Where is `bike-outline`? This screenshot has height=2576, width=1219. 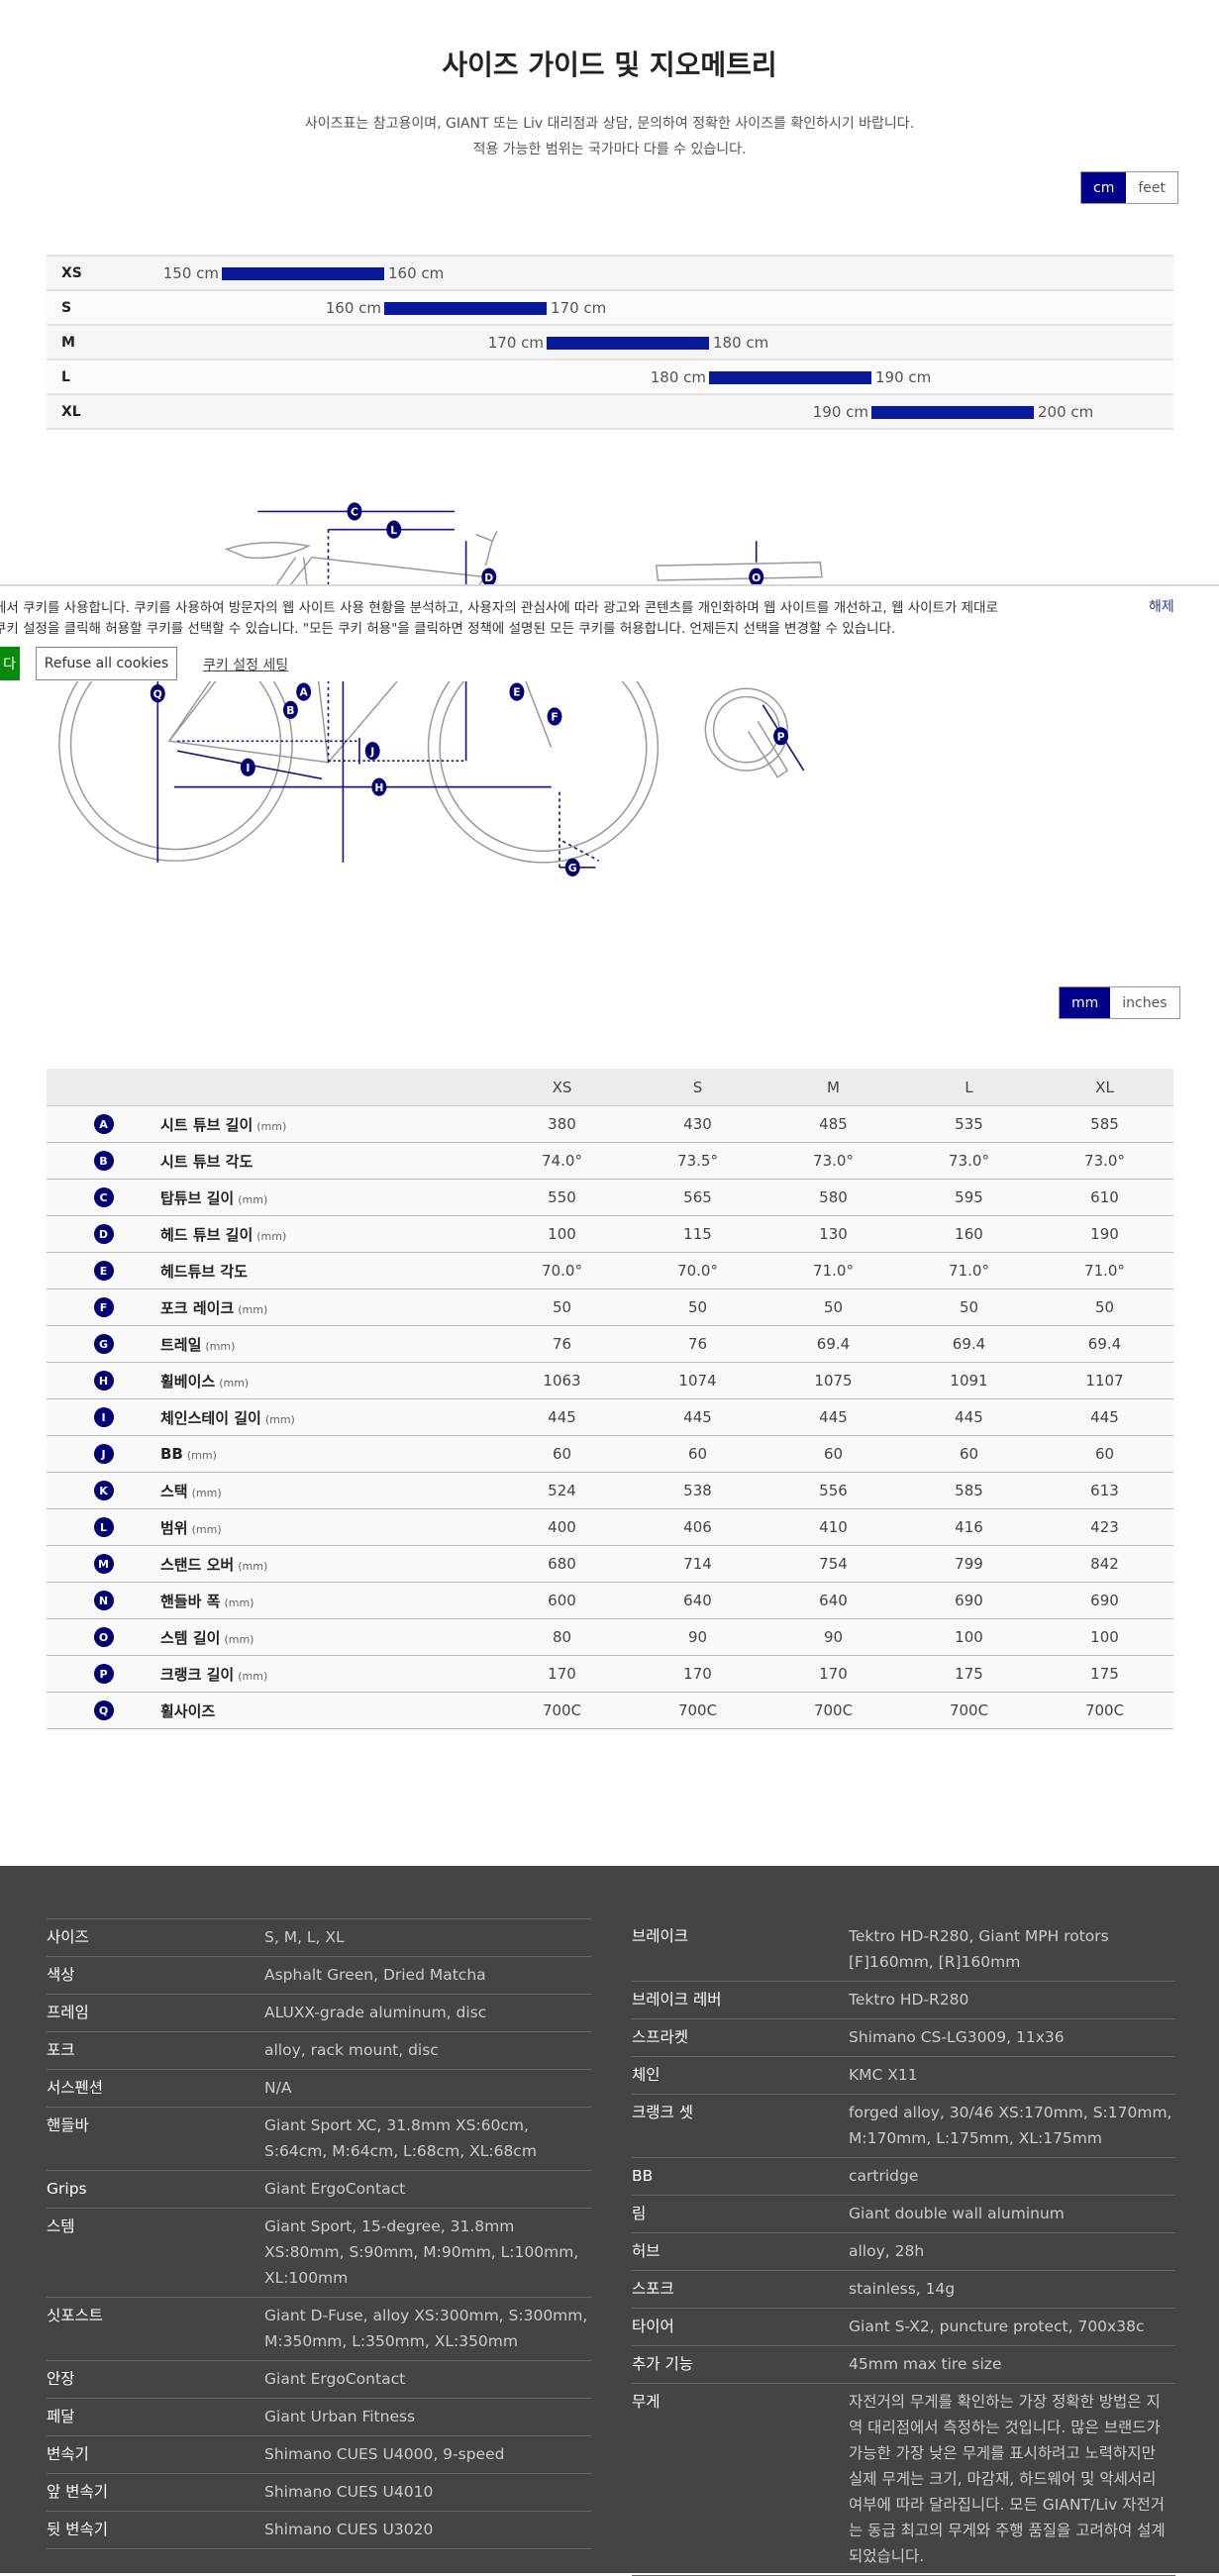 bike-outline is located at coordinates (440, 697).